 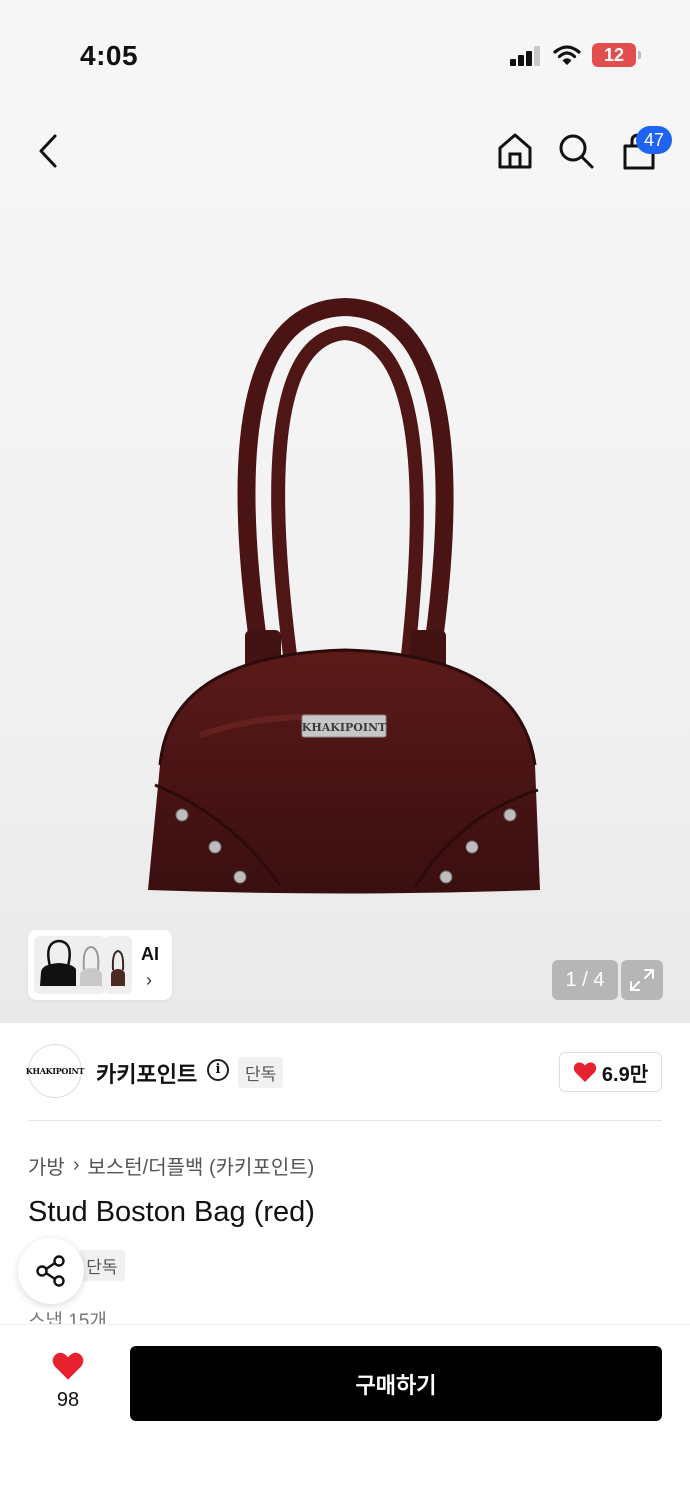 I want to click on status-bar: 4:05 12, so click(x=345, y=55).